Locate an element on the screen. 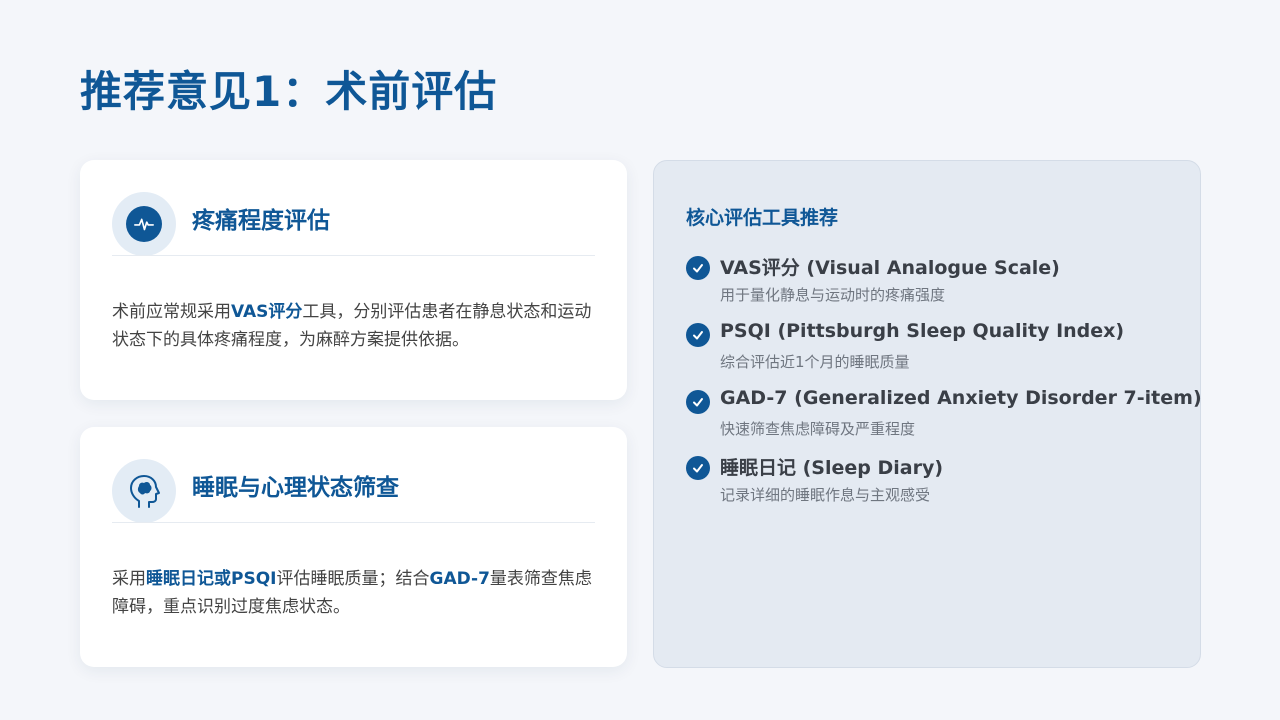 Image resolution: width=1280 pixels, height=720 pixels. highlight-text: 睡眠日记或PSQI is located at coordinates (211, 579).